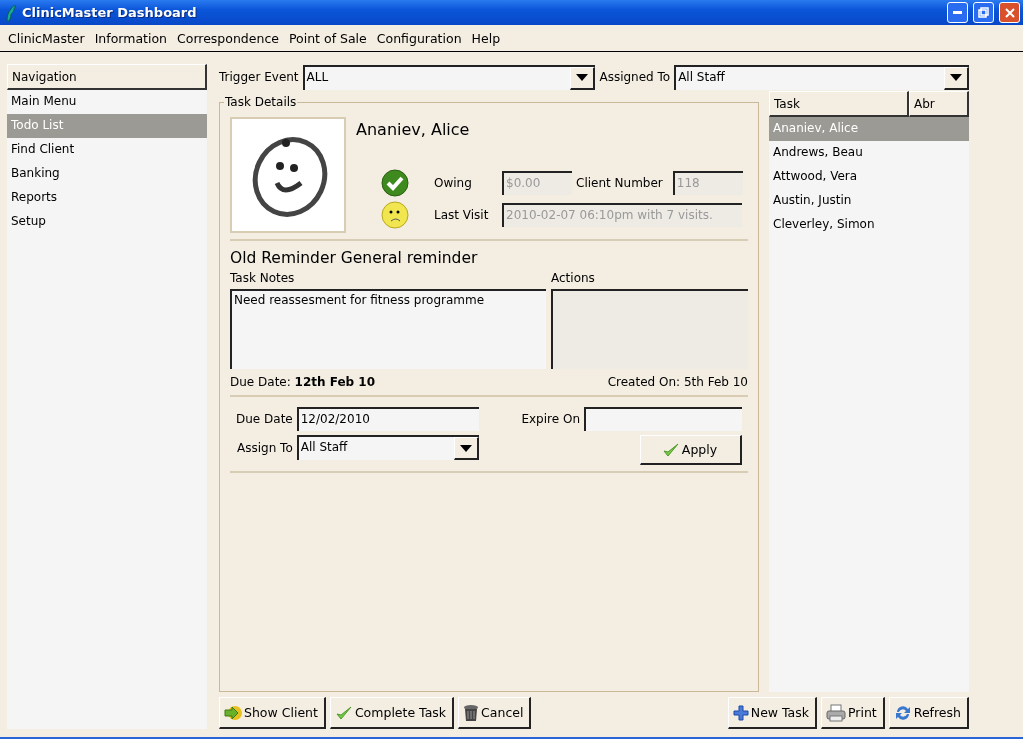 The height and width of the screenshot is (739, 1023). Describe the element at coordinates (265, 447) in the screenshot. I see `field-label: Assign To` at that location.